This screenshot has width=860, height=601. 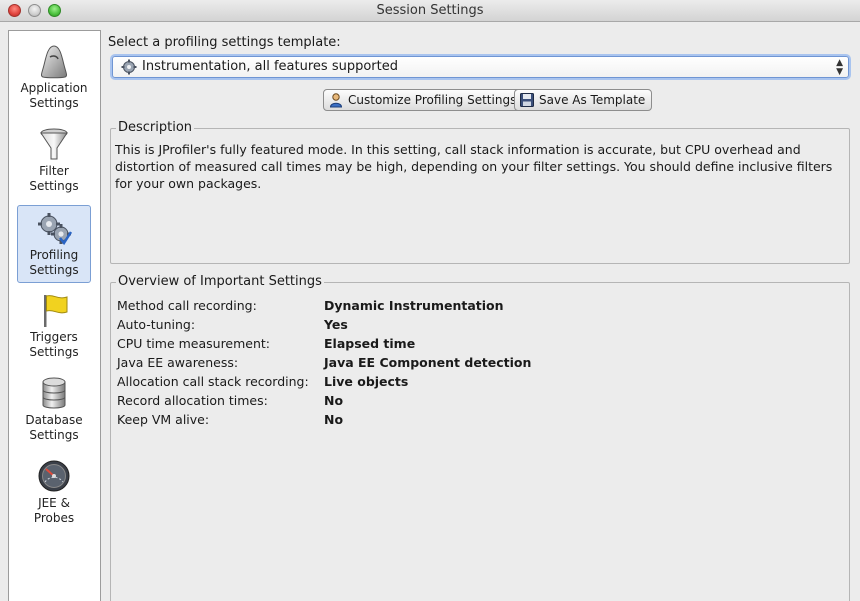 I want to click on setting-name: CPU time measurement:, so click(x=194, y=343).